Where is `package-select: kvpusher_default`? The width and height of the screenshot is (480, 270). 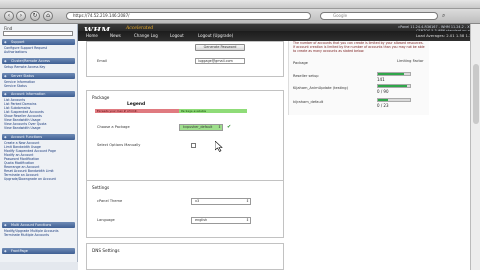
package-select: kvpusher_default is located at coordinates (201, 127).